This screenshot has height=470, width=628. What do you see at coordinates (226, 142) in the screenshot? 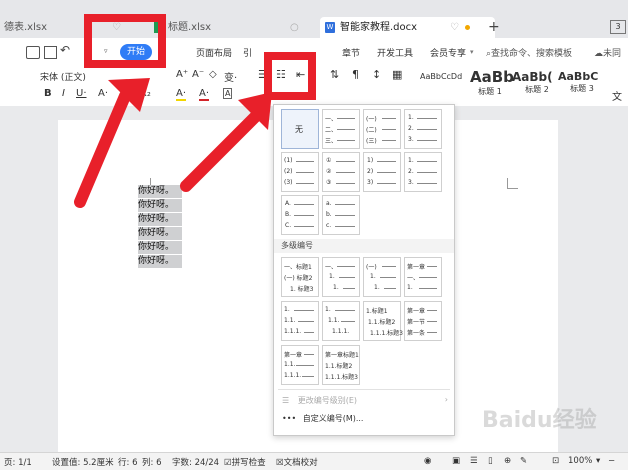
I see `arrow-to-numbering` at bounding box center [226, 142].